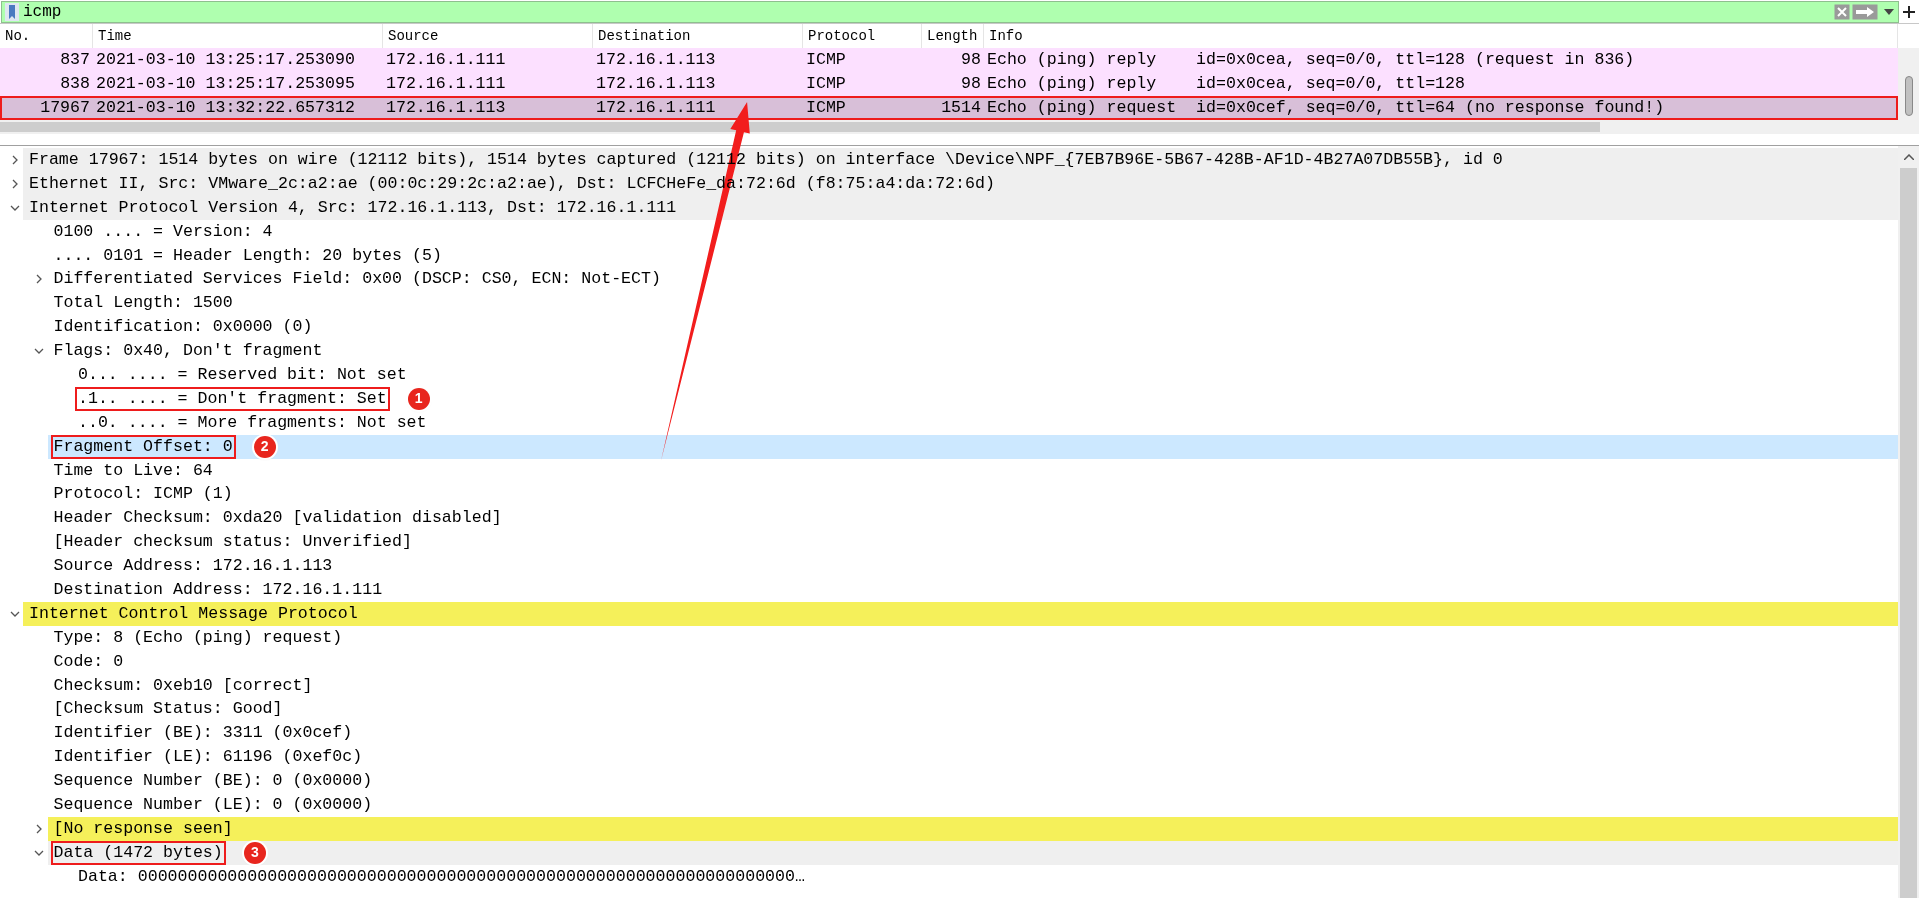  Describe the element at coordinates (1842, 11) in the screenshot. I see `clear-icon` at that location.